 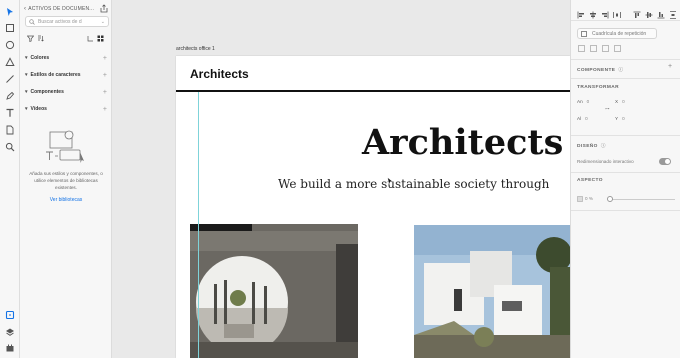 What do you see at coordinates (66, 200) in the screenshot?
I see `view-libraries-link: Ver bibliotecas` at bounding box center [66, 200].